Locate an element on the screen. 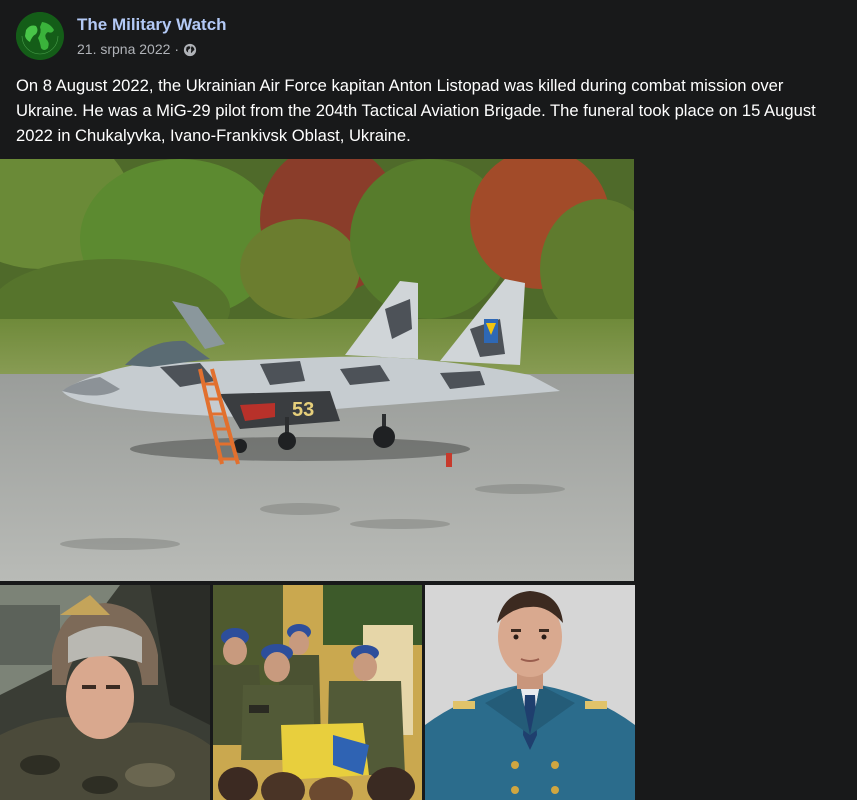  post-date: 21. srpna 2022 is located at coordinates (123, 49).